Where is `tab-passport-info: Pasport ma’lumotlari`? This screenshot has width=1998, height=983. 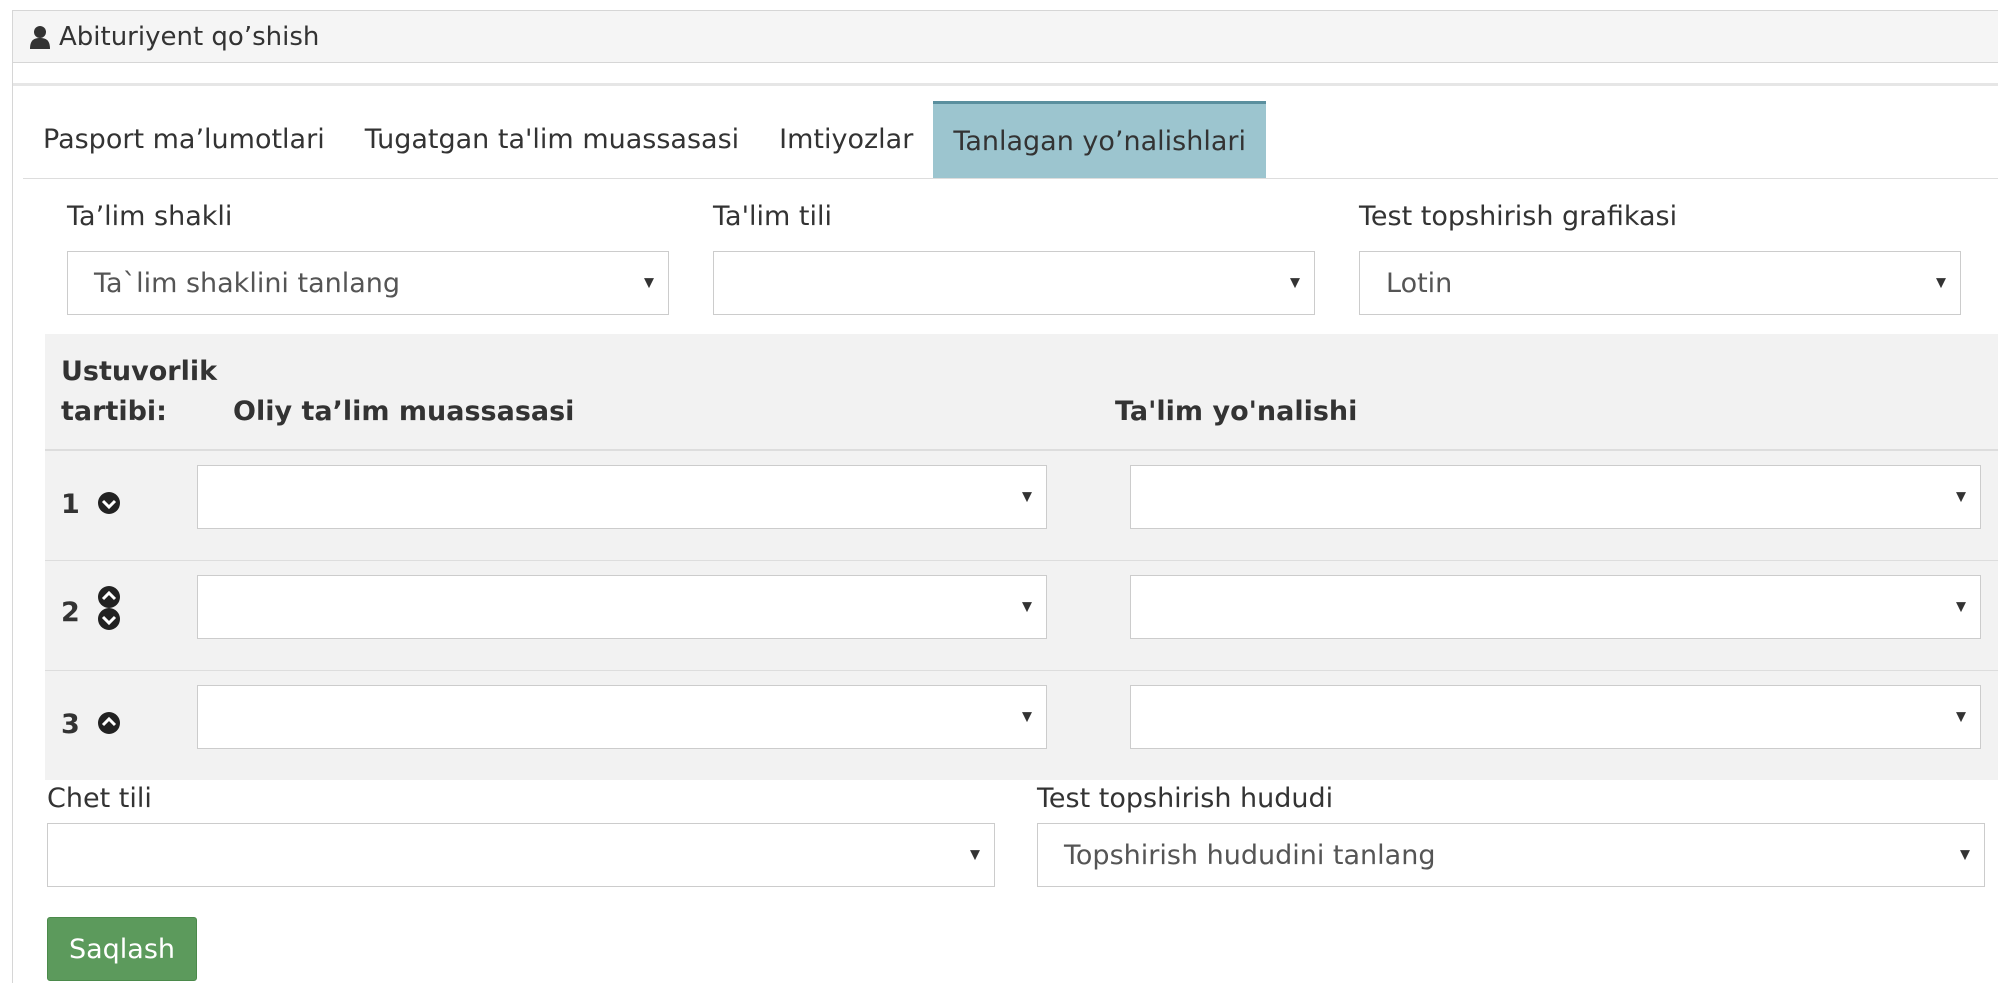 tab-passport-info: Pasport ma’lumotlari is located at coordinates (184, 139).